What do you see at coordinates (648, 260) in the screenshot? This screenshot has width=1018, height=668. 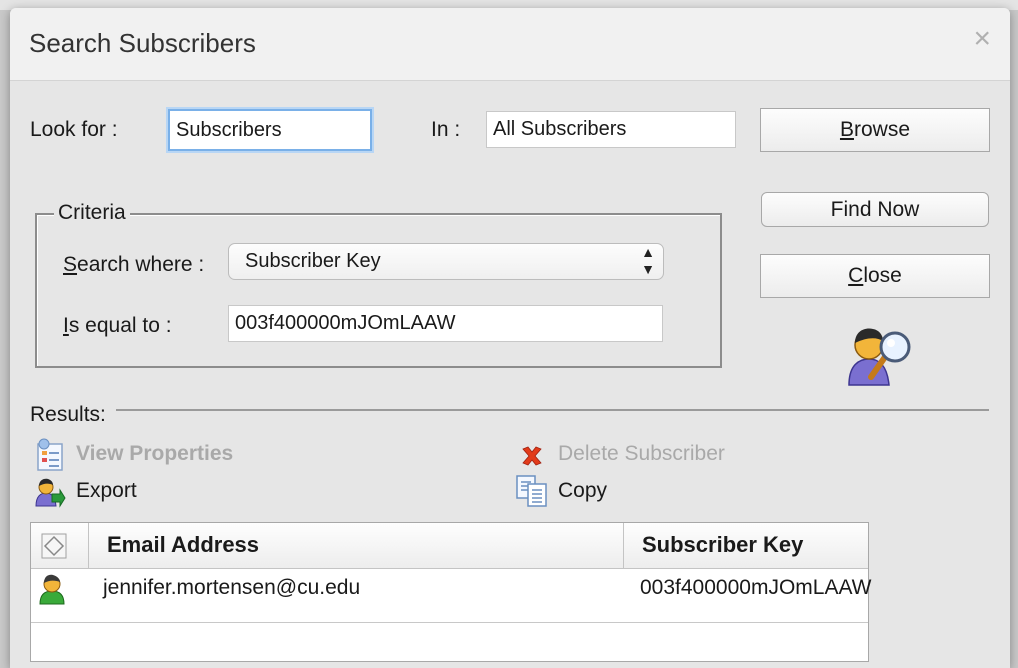 I see `select-arrows-icon: ▲ ▼` at bounding box center [648, 260].